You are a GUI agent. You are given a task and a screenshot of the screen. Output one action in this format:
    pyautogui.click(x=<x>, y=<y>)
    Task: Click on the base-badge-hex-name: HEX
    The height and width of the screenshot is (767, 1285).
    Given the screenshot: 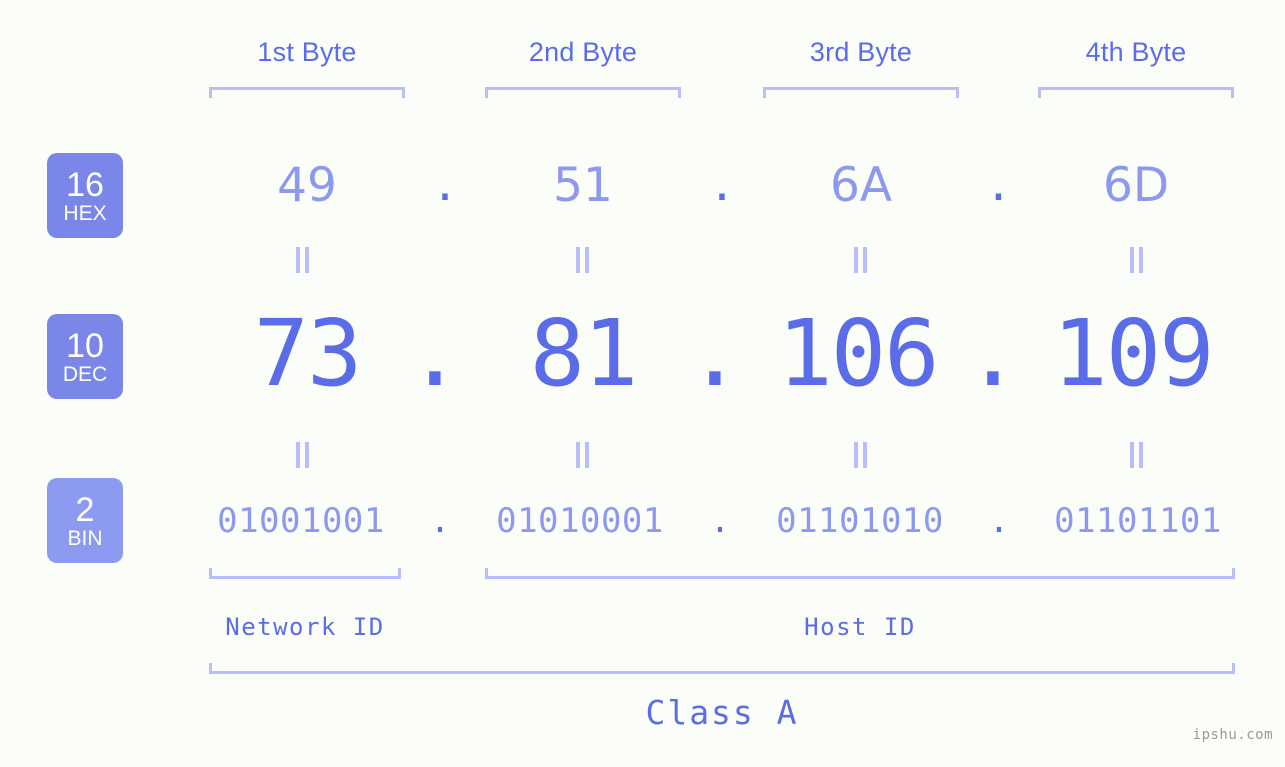 What is the action you would take?
    pyautogui.click(x=85, y=213)
    